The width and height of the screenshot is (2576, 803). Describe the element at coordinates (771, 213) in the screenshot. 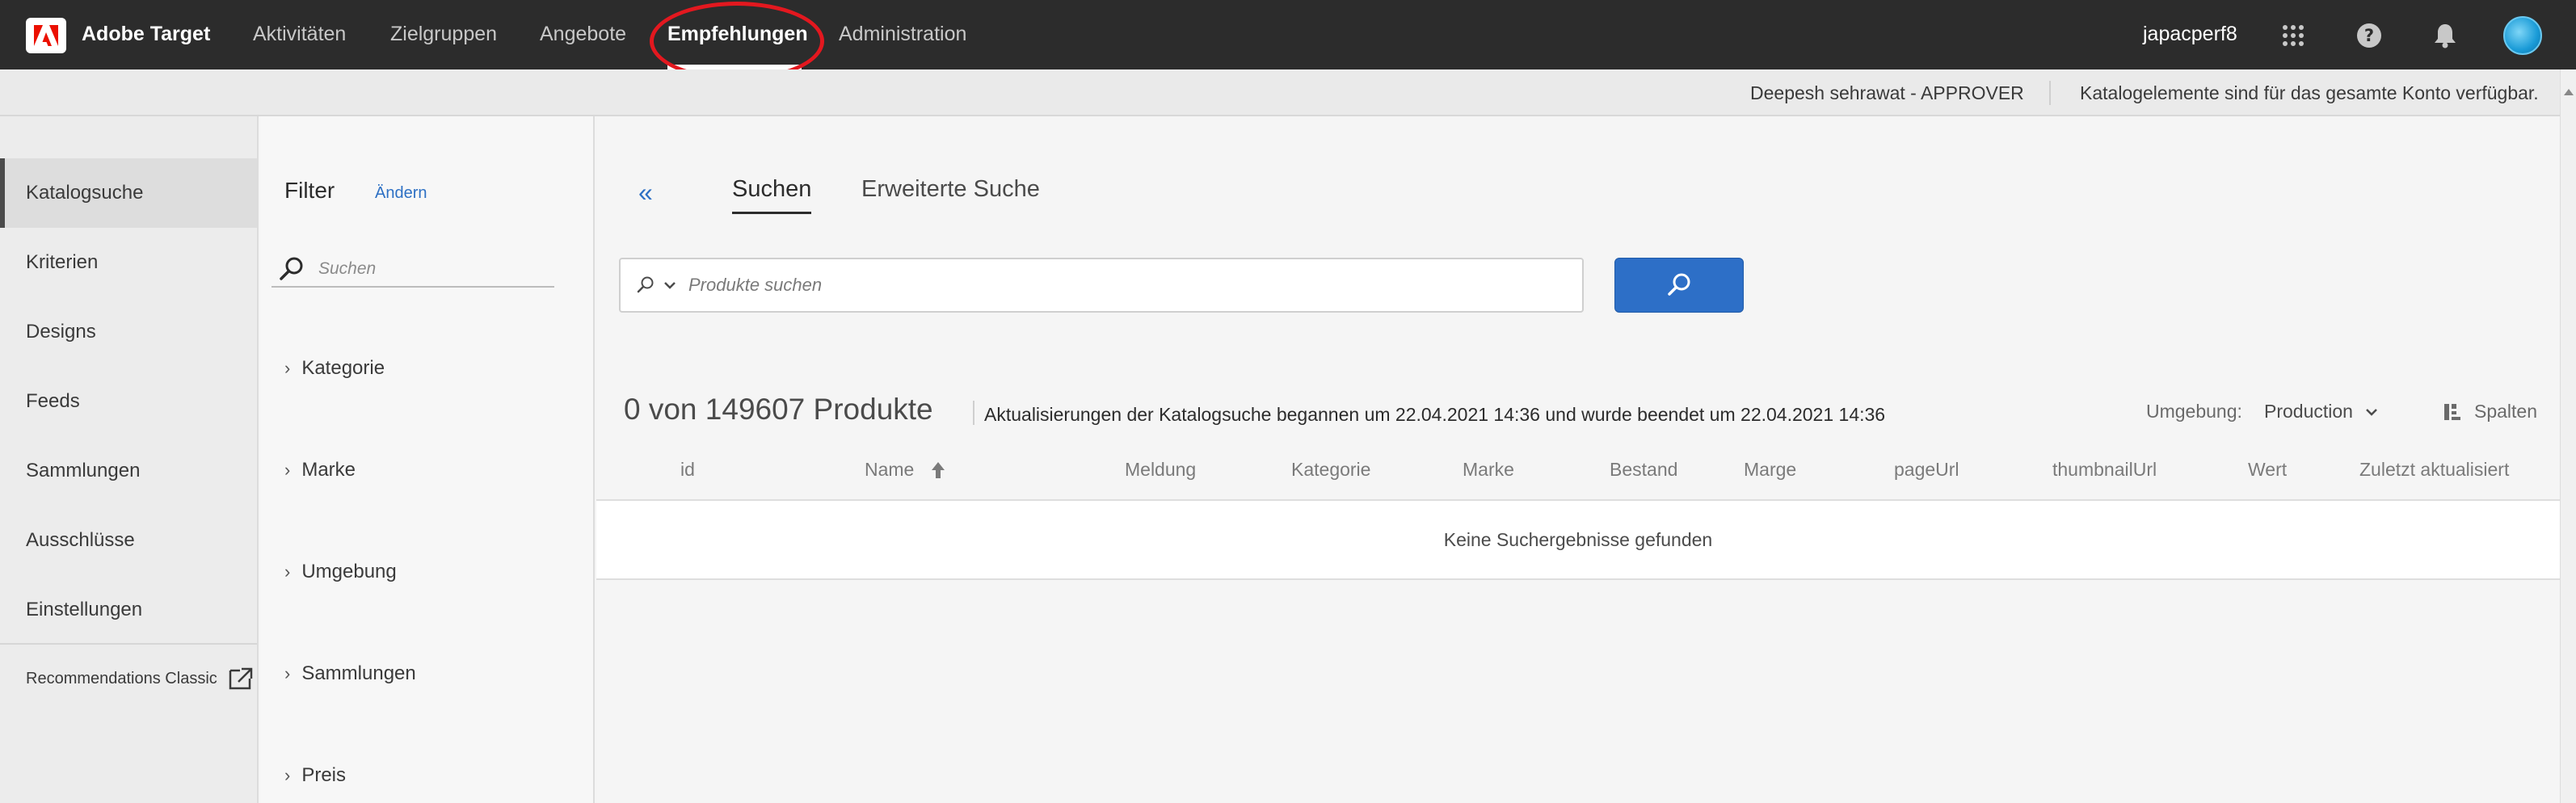

I see `active-tab-indicator` at that location.